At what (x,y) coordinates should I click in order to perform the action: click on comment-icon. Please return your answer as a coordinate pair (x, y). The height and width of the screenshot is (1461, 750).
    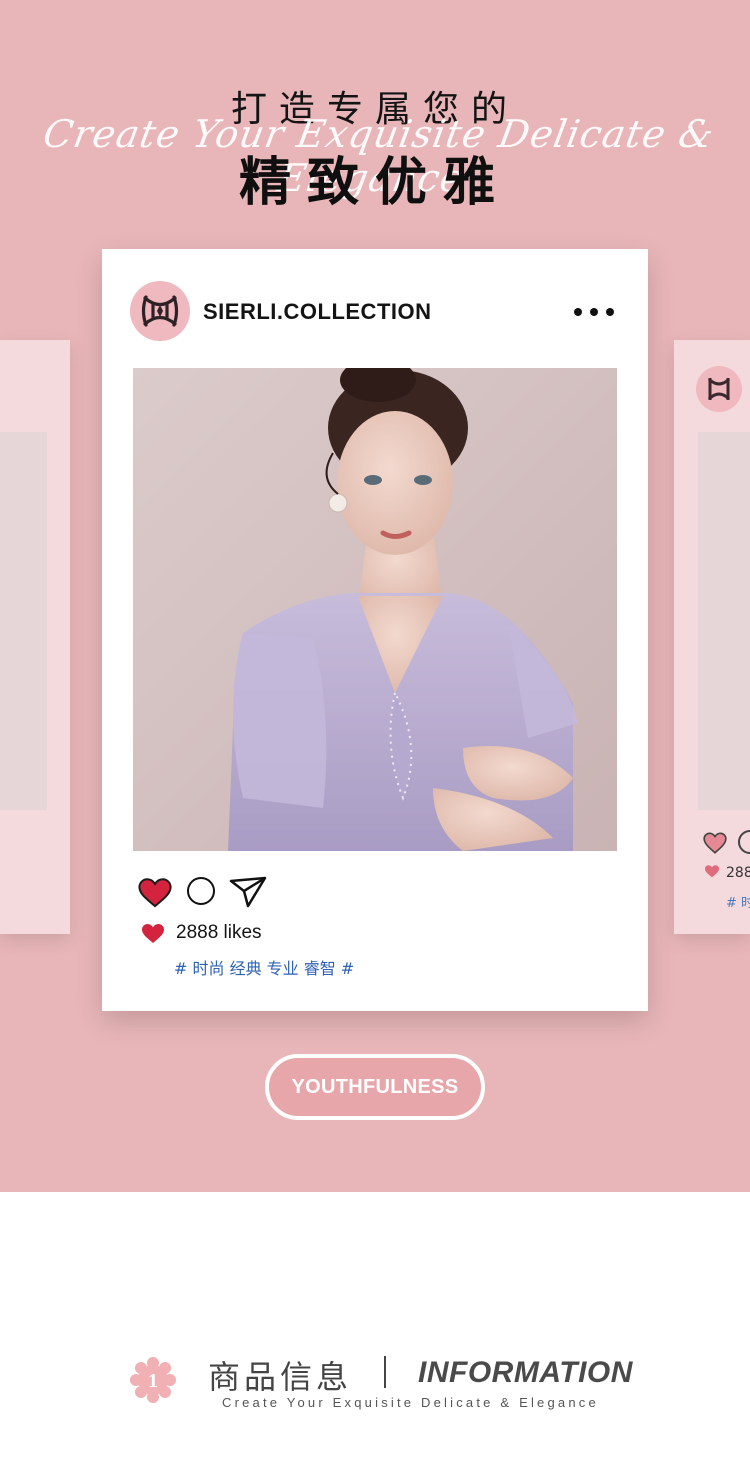
    Looking at the image, I should click on (201, 891).